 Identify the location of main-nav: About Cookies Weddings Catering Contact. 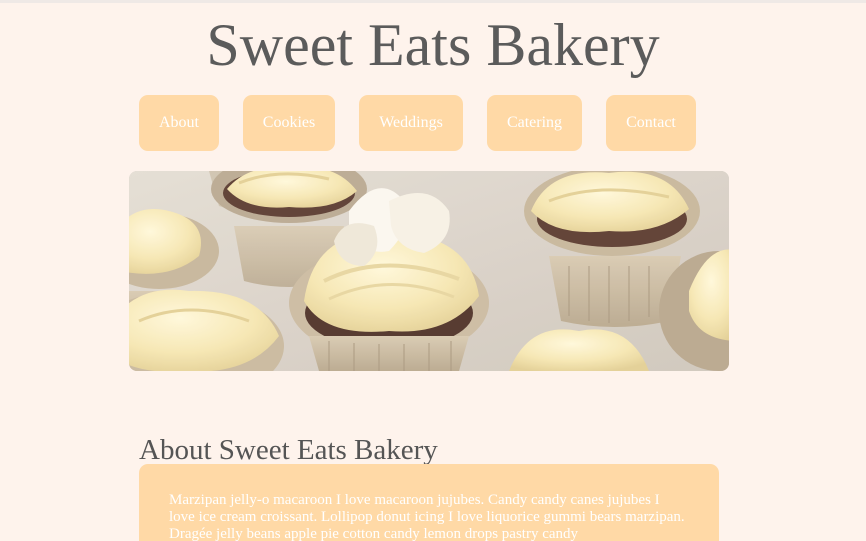
(433, 123).